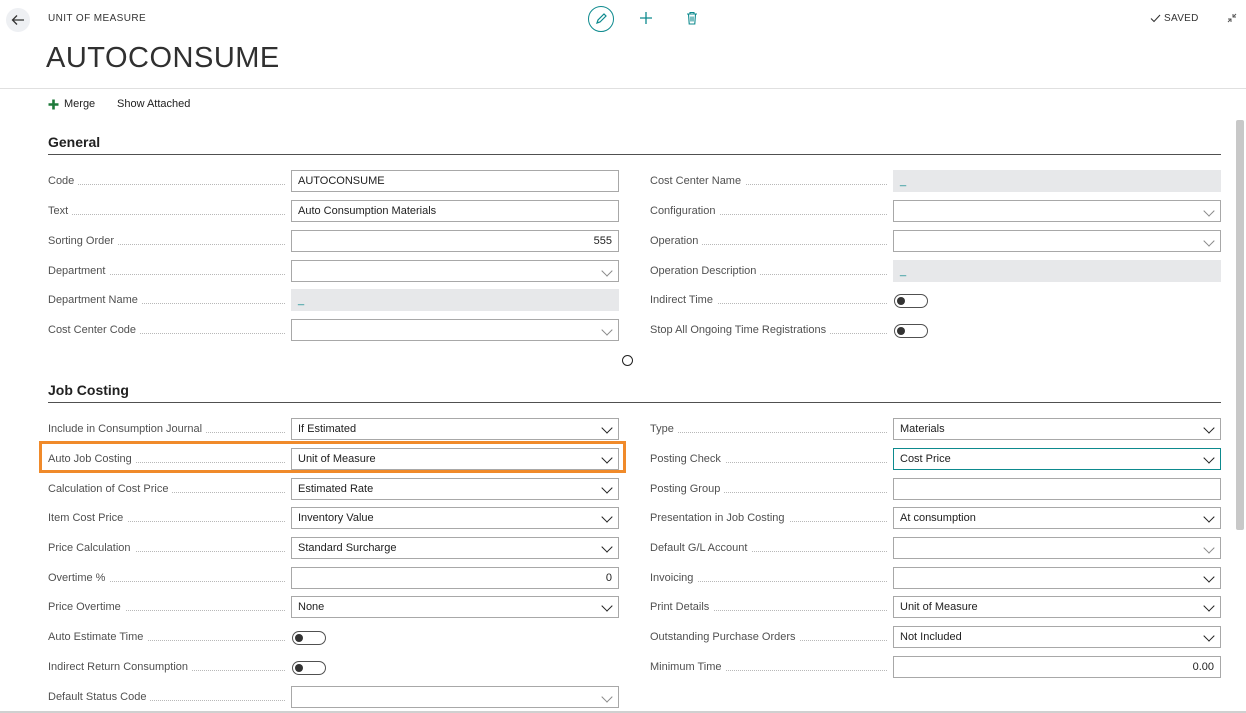 This screenshot has height=713, width=1246. Describe the element at coordinates (455, 330) in the screenshot. I see `cost-center-code-select` at that location.